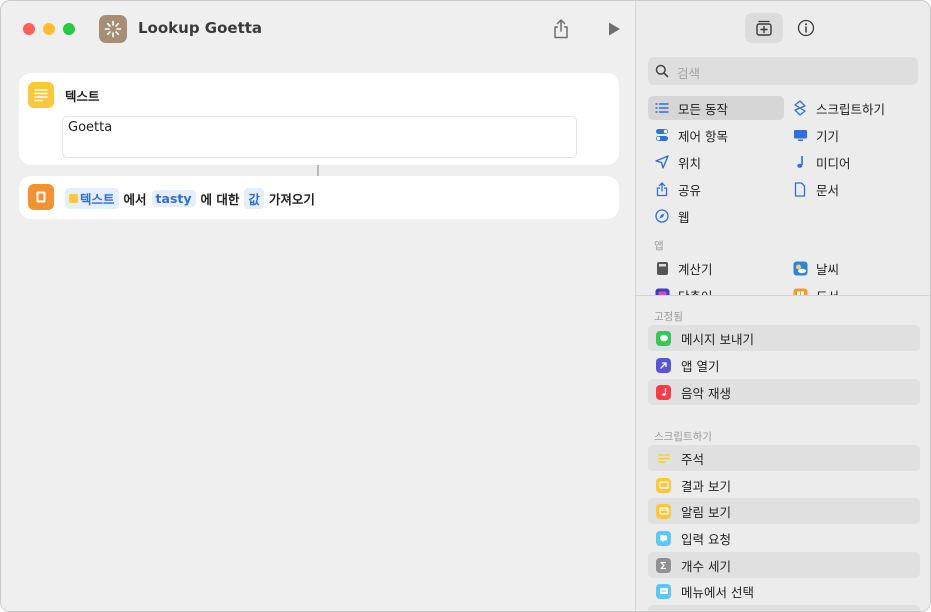 The width and height of the screenshot is (931, 612). I want to click on app-books: 도서, so click(854, 289).